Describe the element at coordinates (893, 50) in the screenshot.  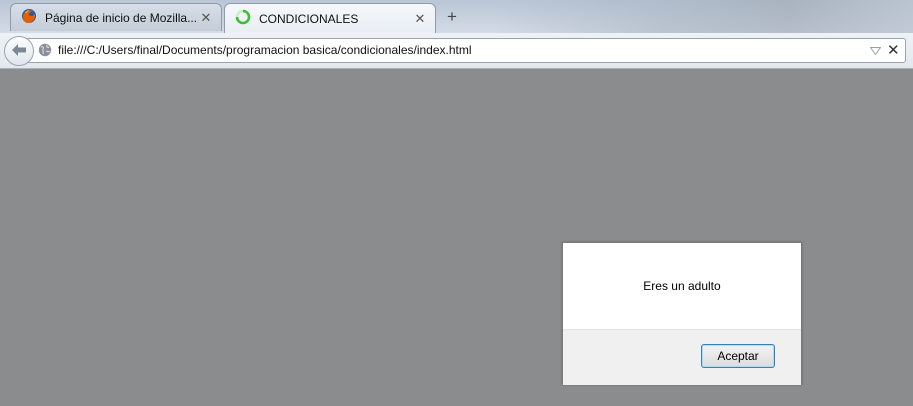
I see `stop-loading-icon: ✕` at that location.